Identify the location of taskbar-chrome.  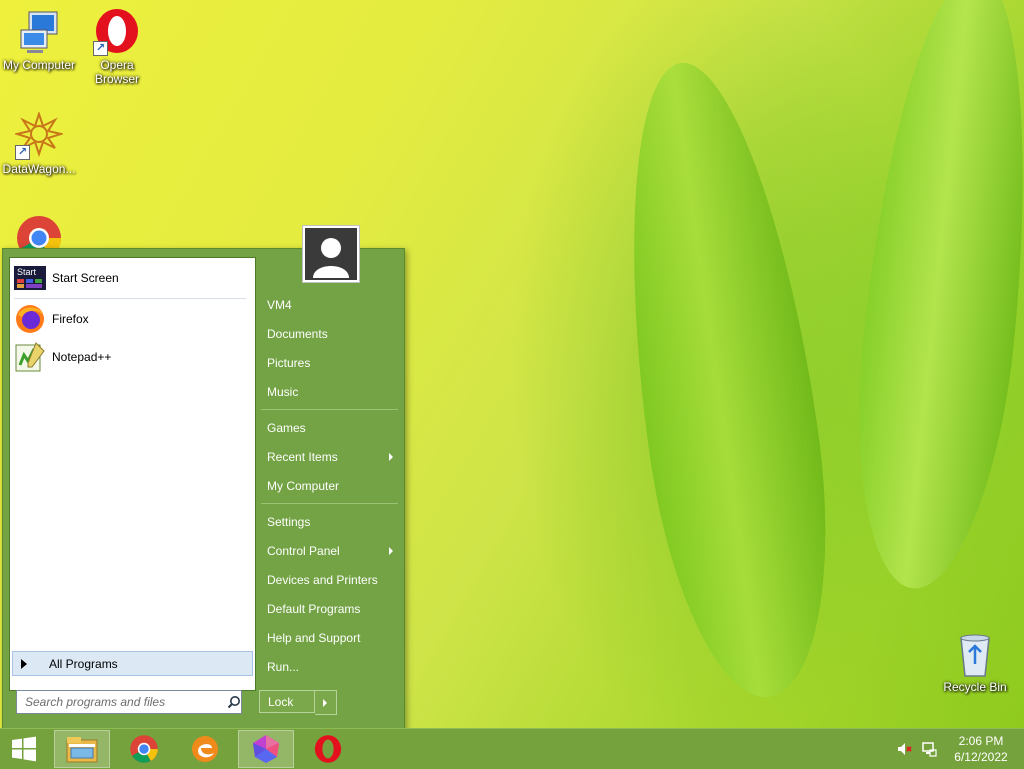
(144, 749).